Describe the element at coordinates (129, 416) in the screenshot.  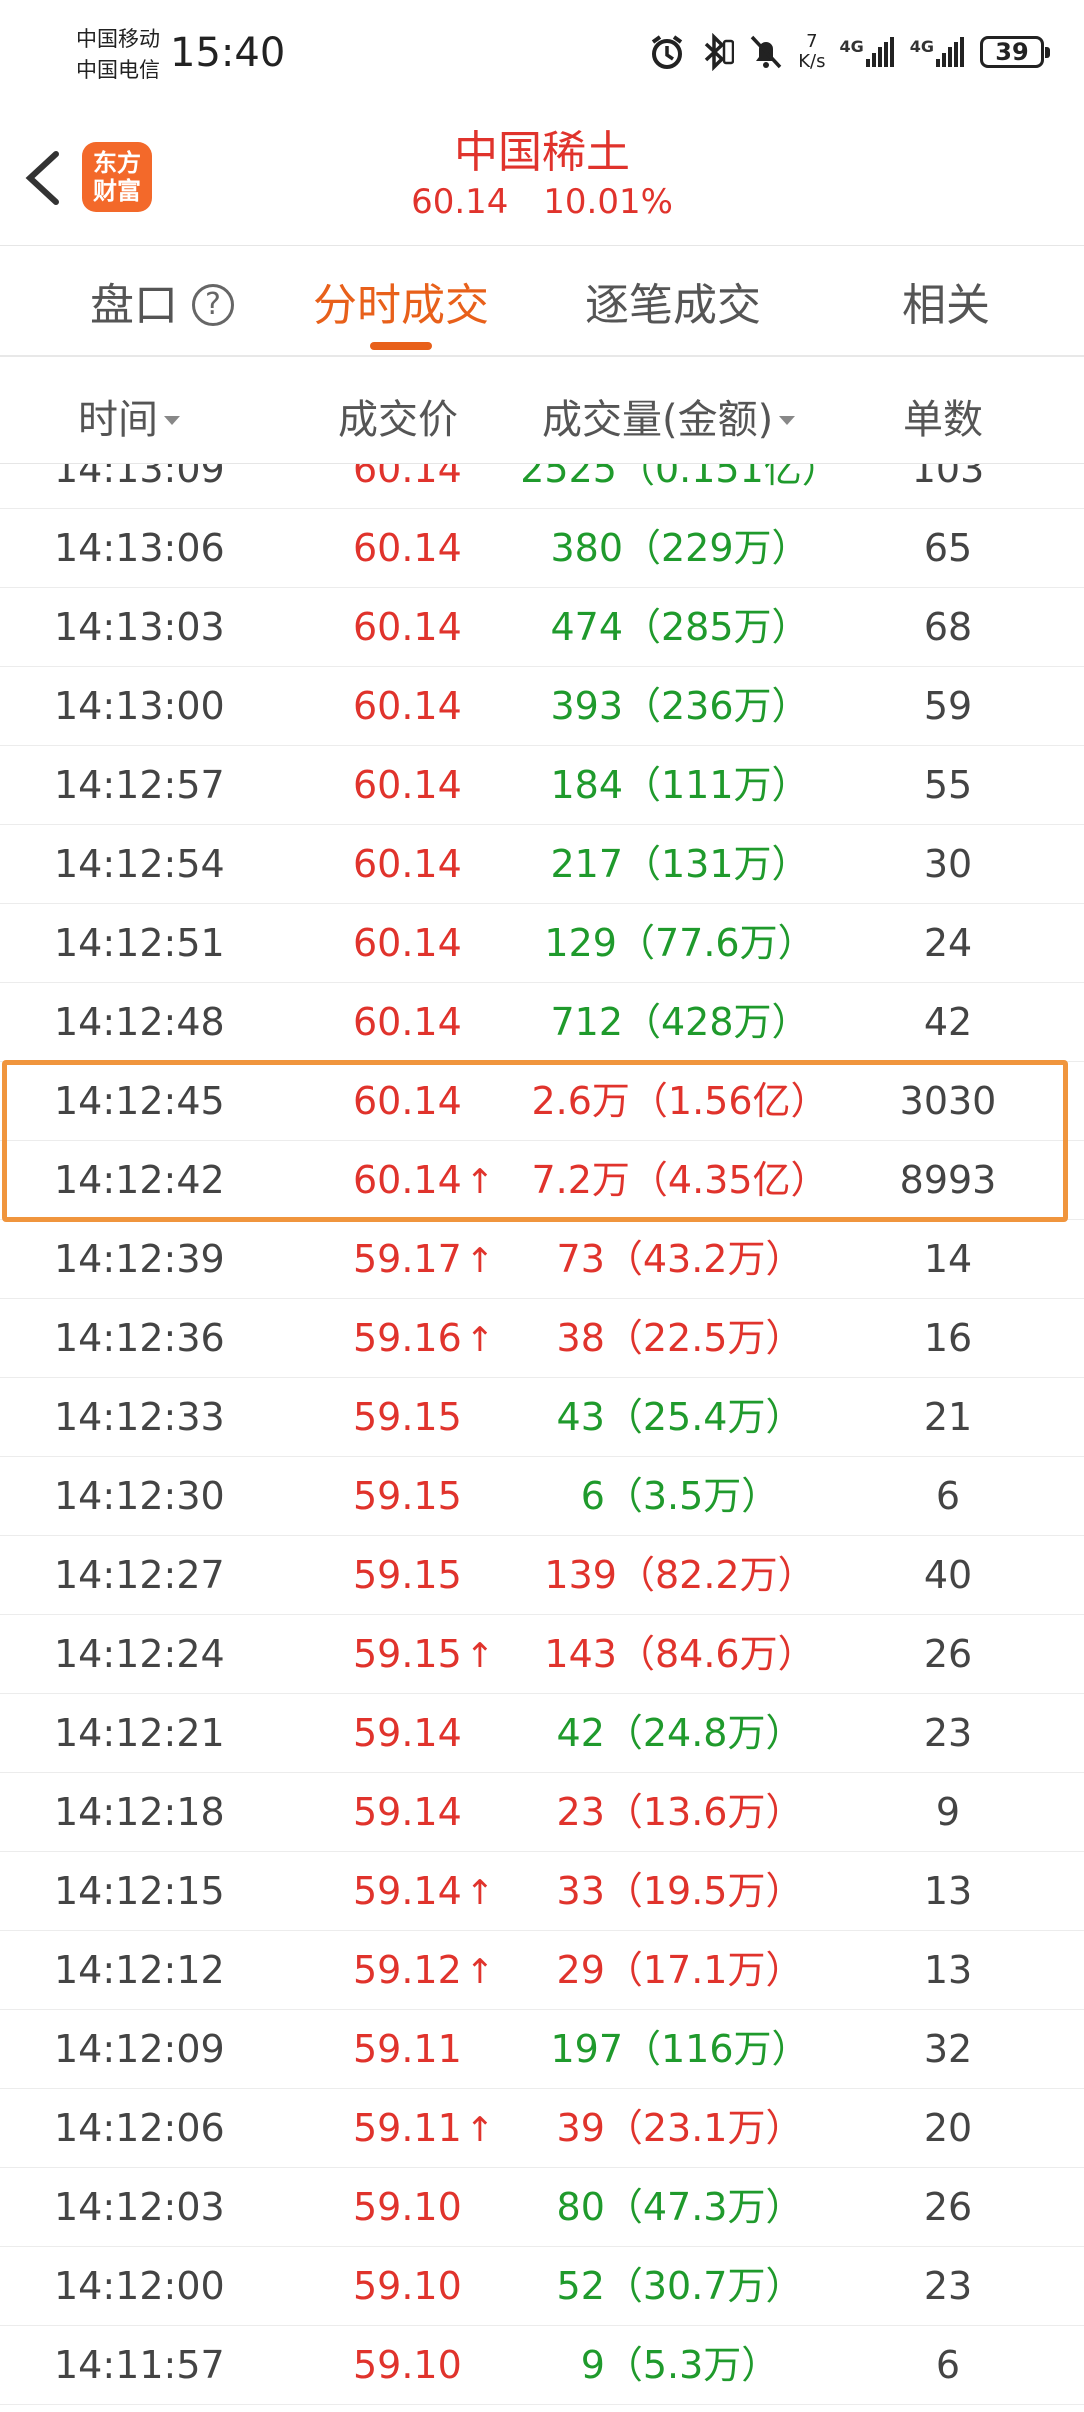
I see `col-time-header: 时间` at that location.